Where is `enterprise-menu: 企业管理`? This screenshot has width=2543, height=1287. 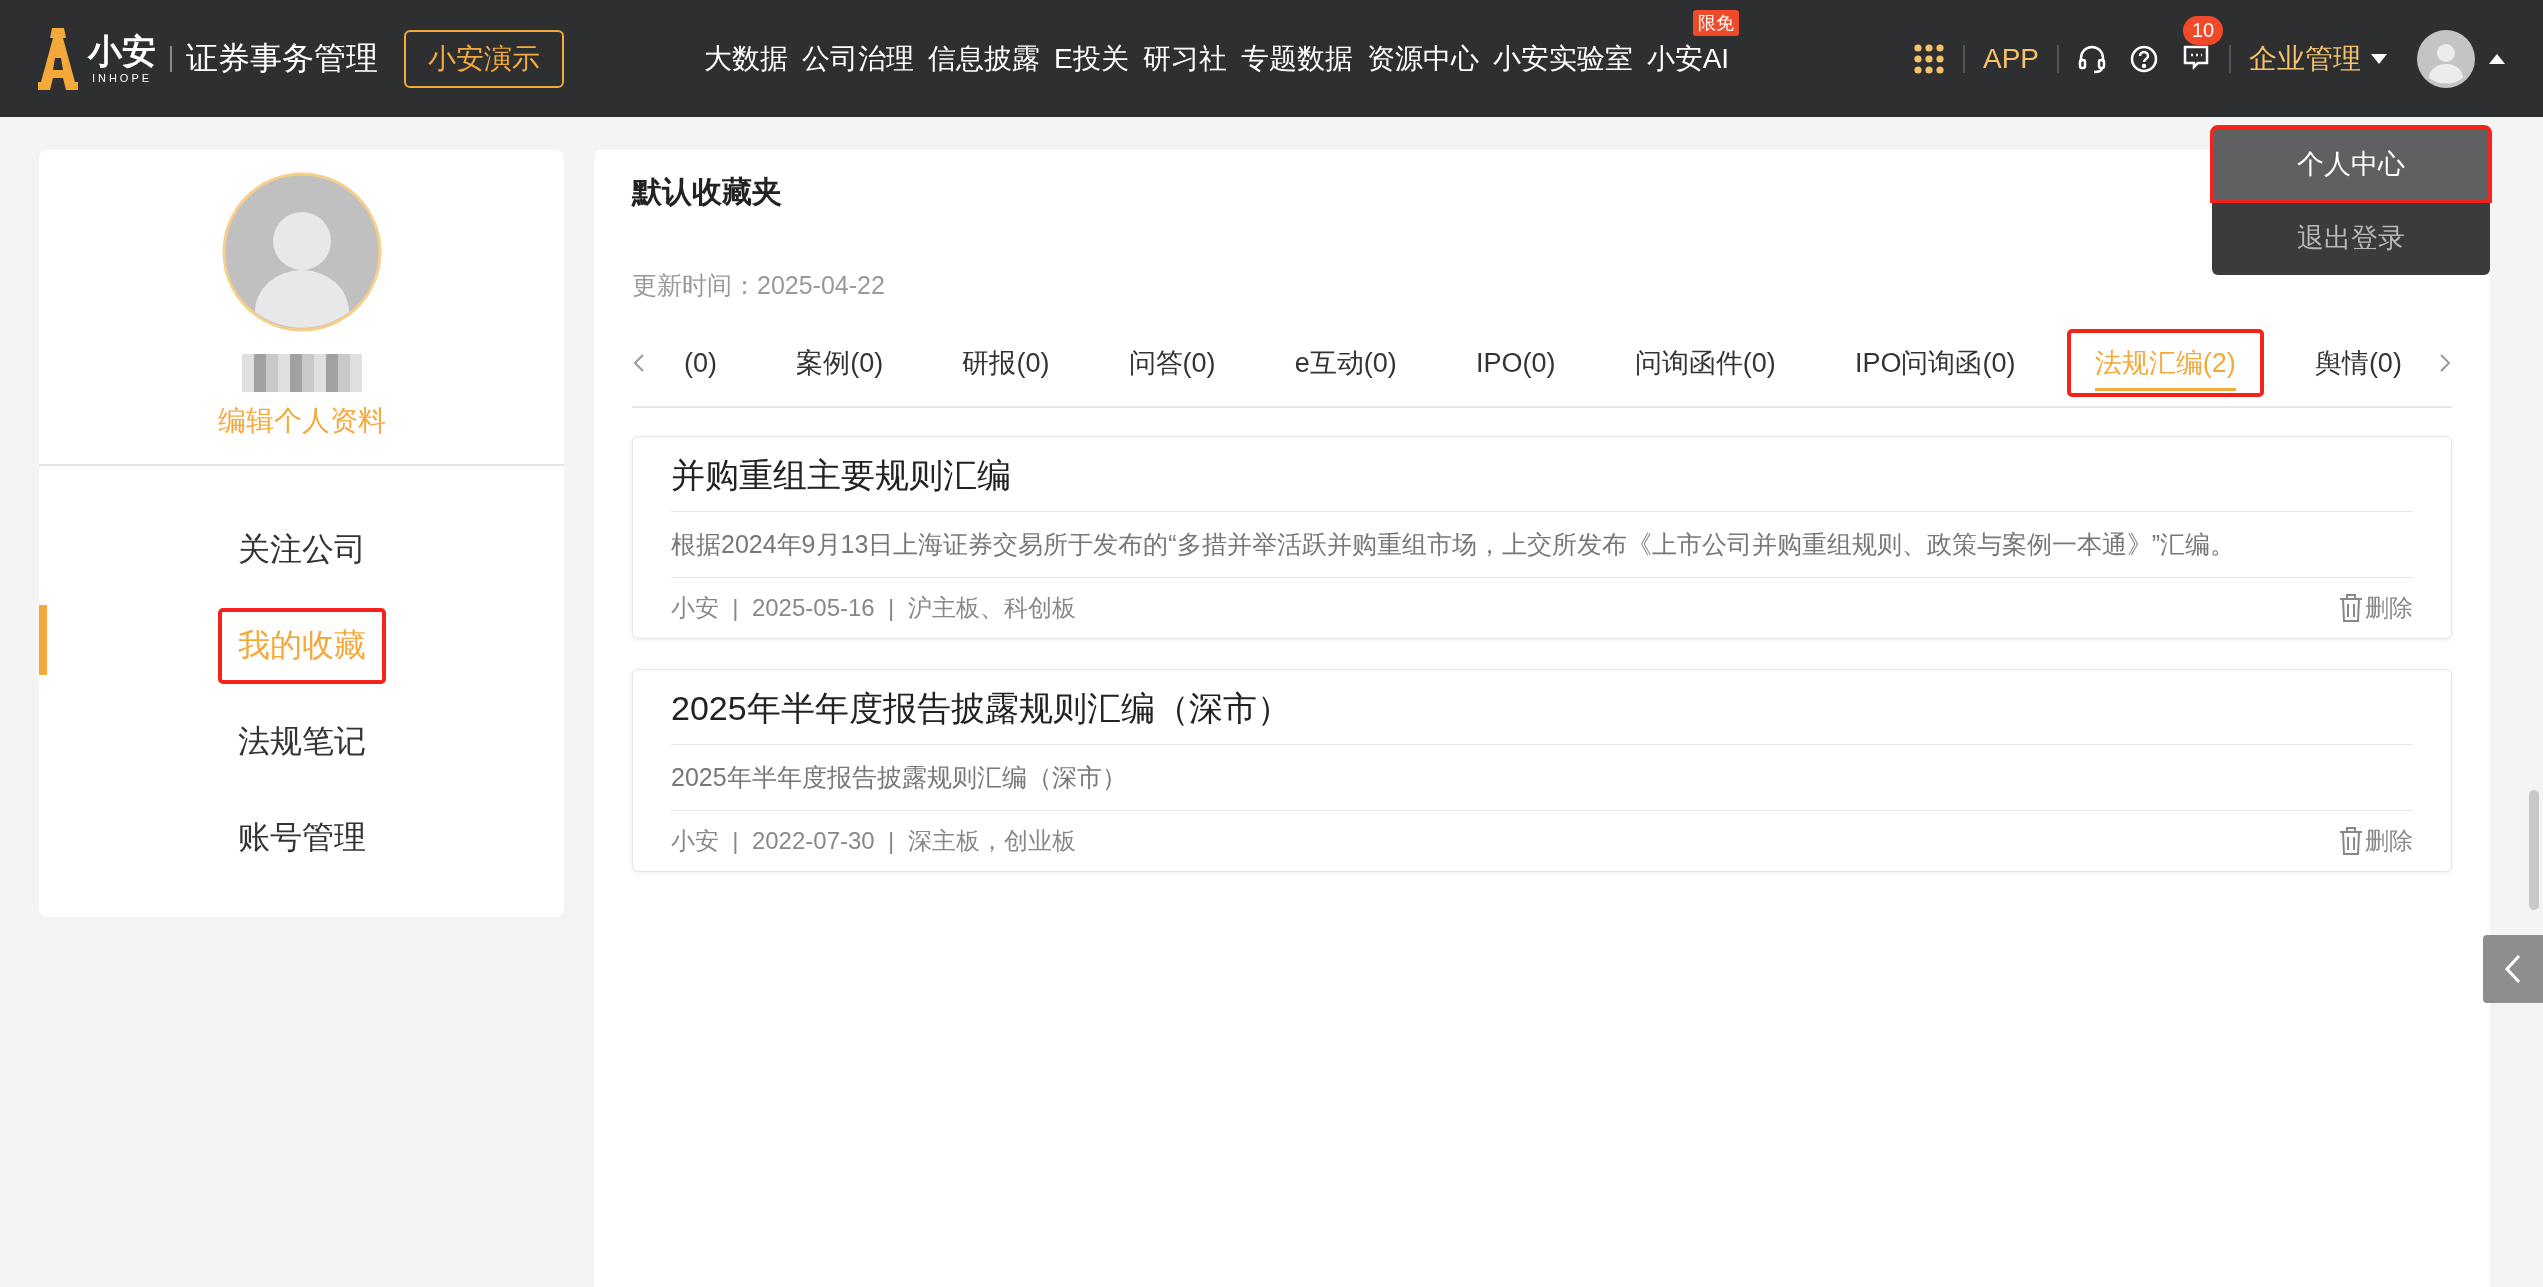 enterprise-menu: 企业管理 is located at coordinates (2318, 58).